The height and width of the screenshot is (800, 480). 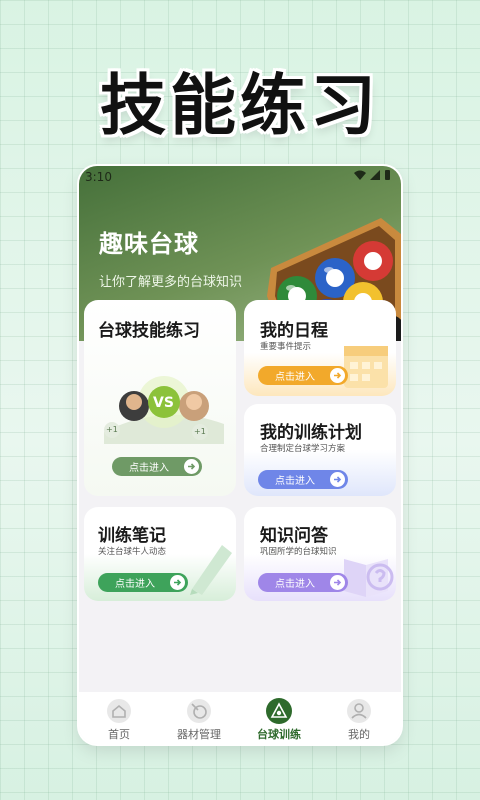 I want to click on card-title: 我的训练计划, so click(x=311, y=433).